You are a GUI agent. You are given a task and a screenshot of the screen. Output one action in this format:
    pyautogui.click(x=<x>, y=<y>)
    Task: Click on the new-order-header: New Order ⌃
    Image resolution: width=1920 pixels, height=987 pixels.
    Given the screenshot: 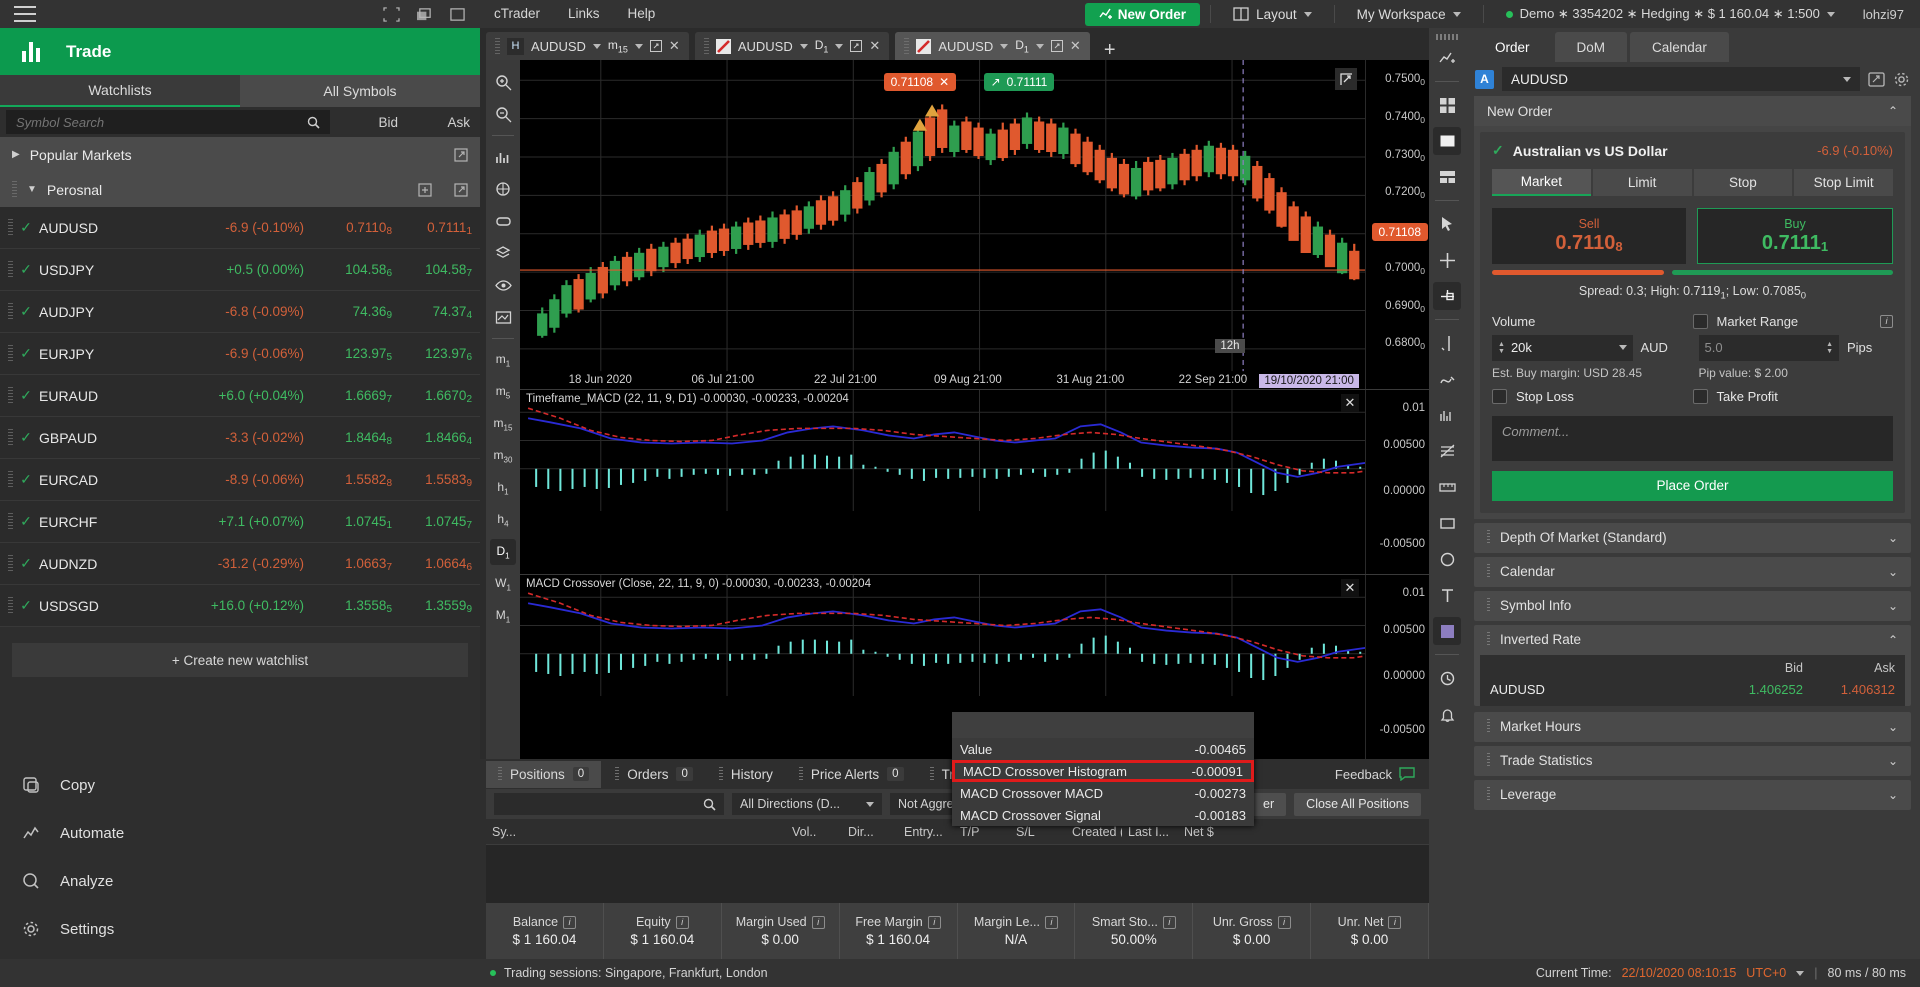 What is the action you would take?
    pyautogui.click(x=1692, y=111)
    